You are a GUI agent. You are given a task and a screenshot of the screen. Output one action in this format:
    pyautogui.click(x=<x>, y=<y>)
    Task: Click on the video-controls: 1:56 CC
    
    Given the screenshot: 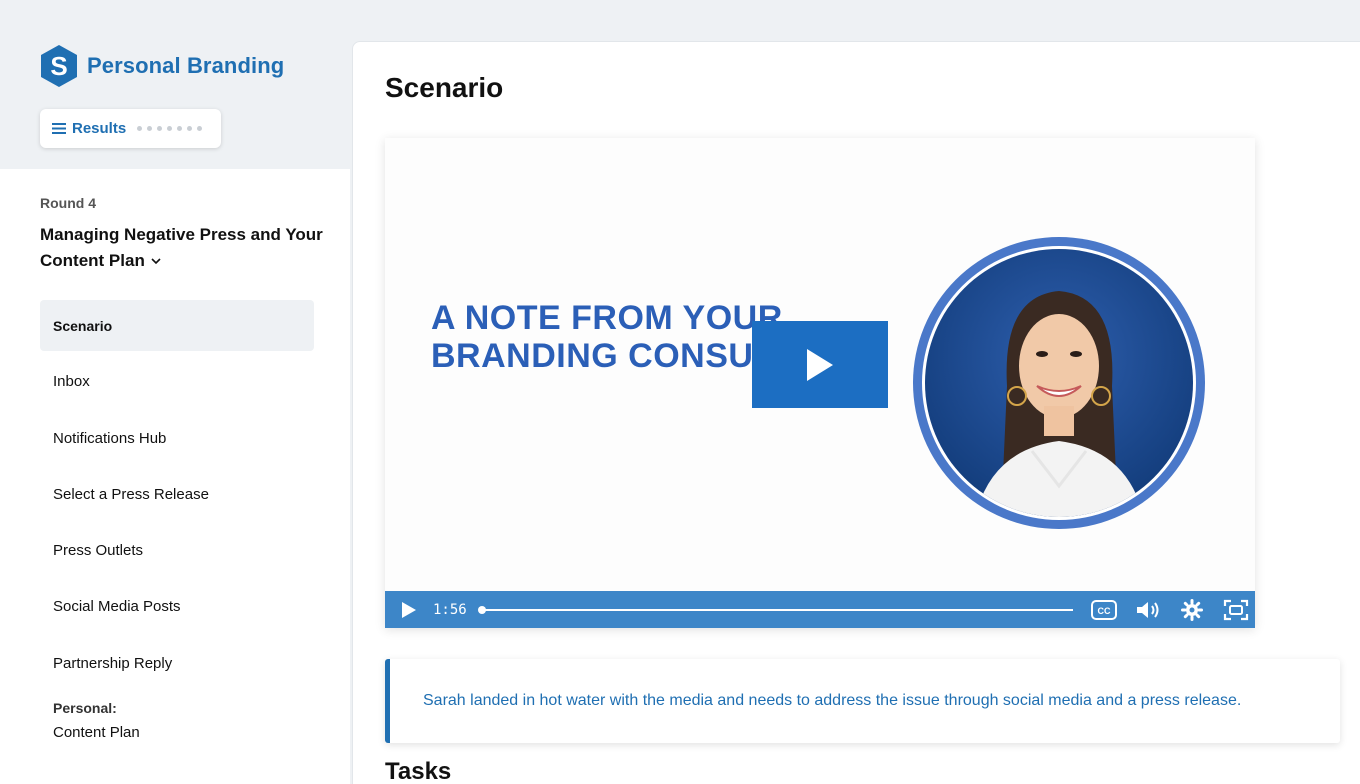 What is the action you would take?
    pyautogui.click(x=820, y=609)
    